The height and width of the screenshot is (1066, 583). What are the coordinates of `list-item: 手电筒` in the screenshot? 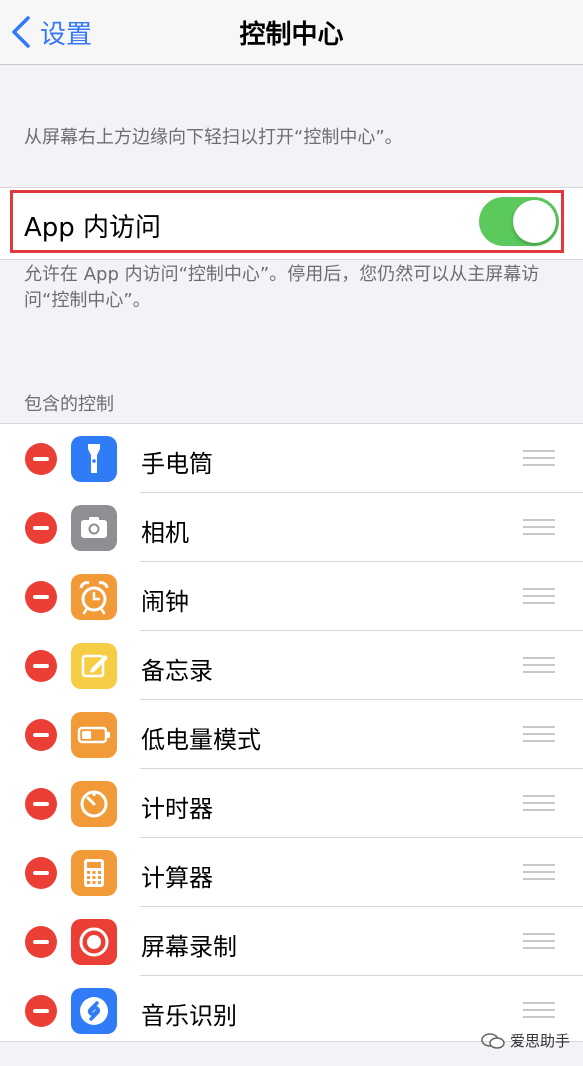 It's located at (291, 458).